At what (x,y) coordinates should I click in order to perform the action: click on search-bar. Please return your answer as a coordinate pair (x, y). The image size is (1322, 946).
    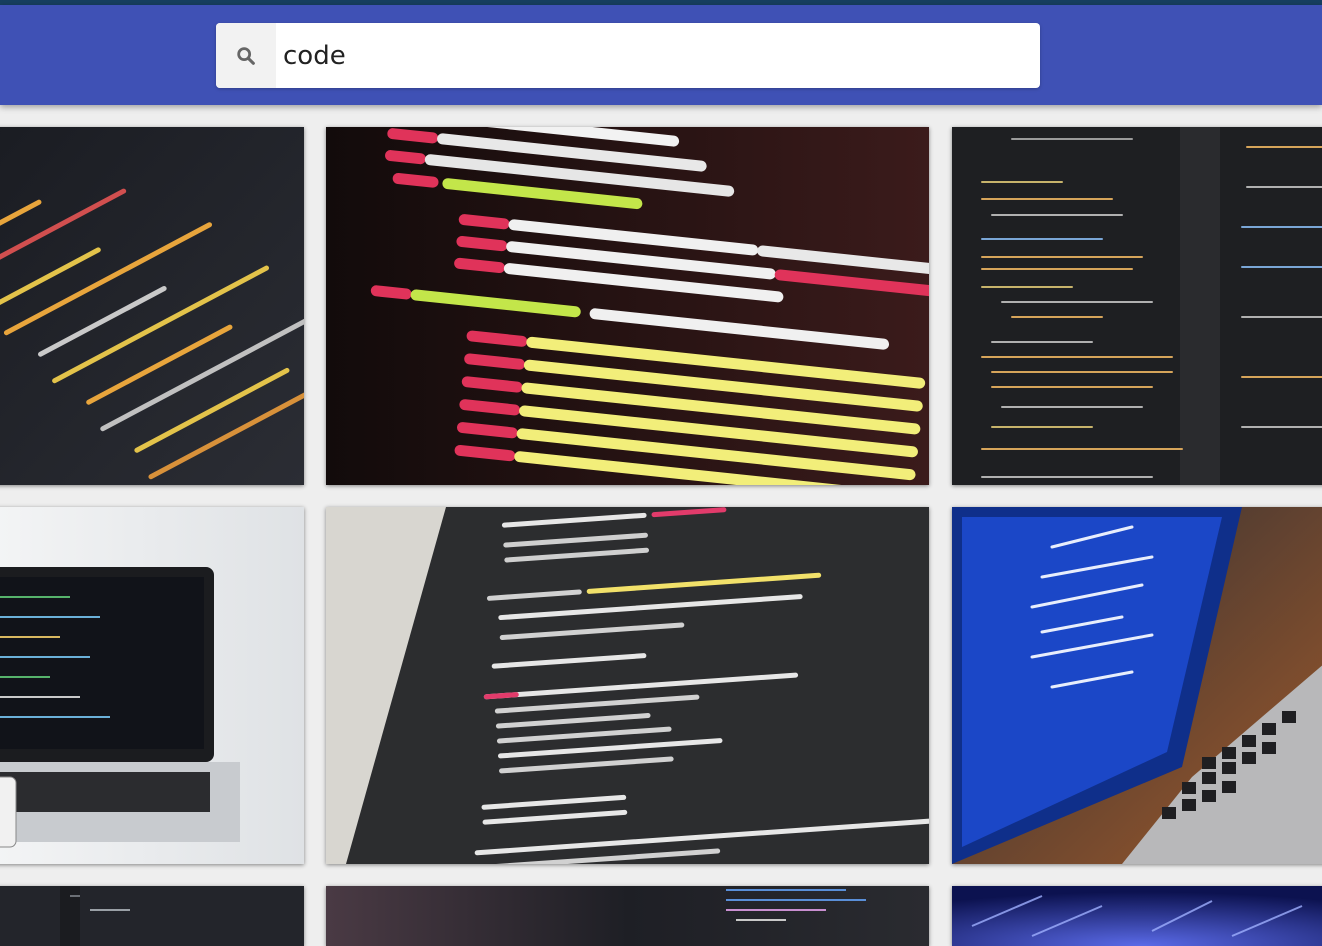
    Looking at the image, I should click on (628, 55).